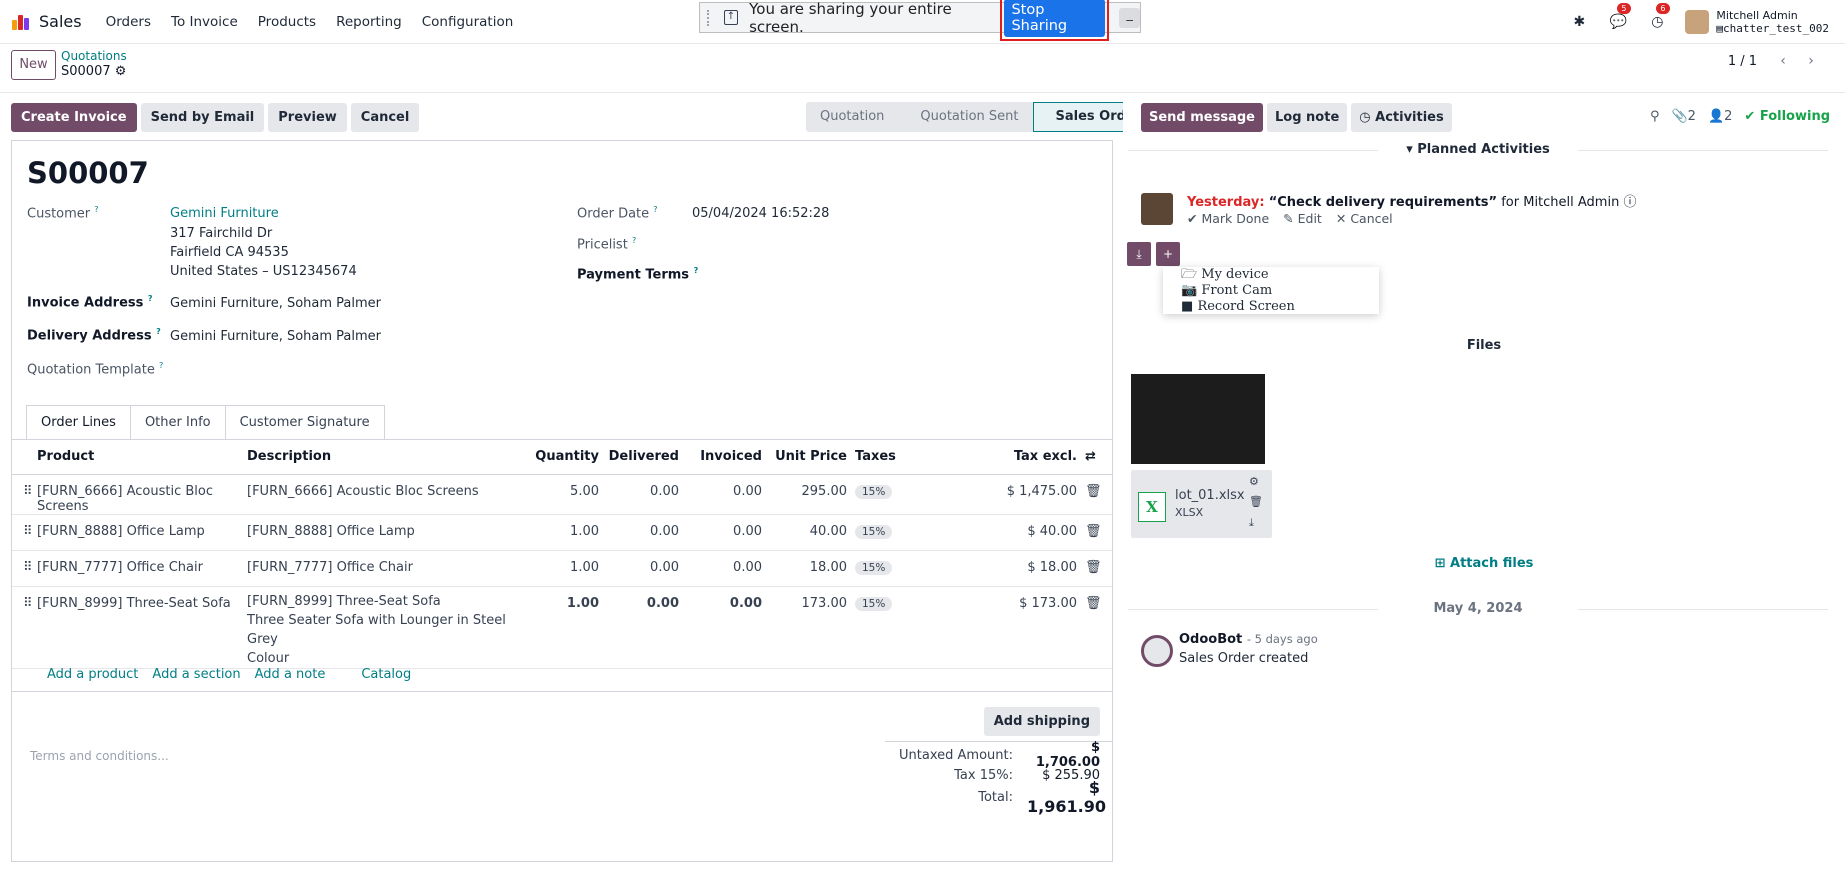 Image resolution: width=1845 pixels, height=871 pixels. I want to click on line-product: [FURN_6666] Acoustic Bloc Screens, so click(142, 494).